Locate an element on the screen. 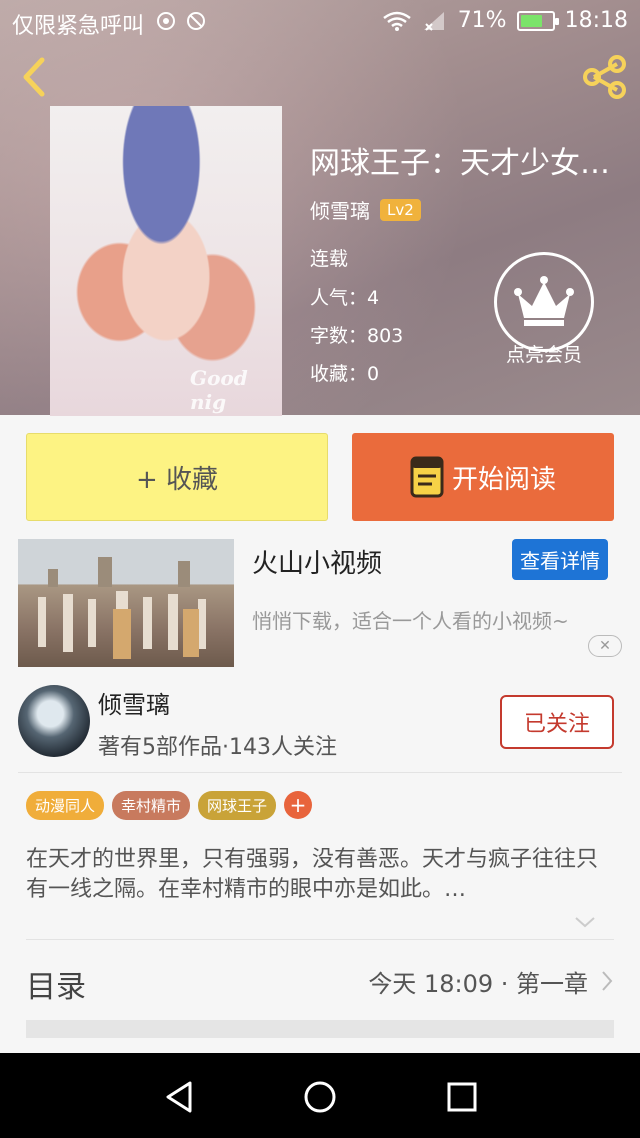 The width and height of the screenshot is (640, 1138). nav-recents-icon is located at coordinates (462, 1097).